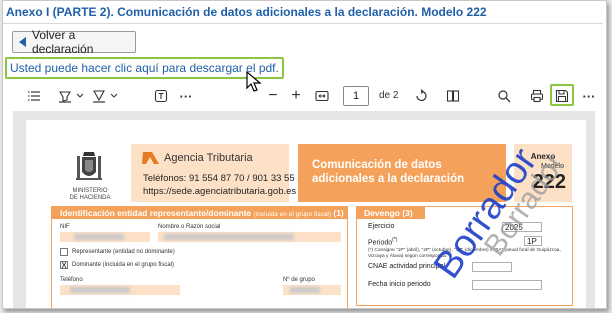  Describe the element at coordinates (65, 96) in the screenshot. I see `highlight-icon` at that location.